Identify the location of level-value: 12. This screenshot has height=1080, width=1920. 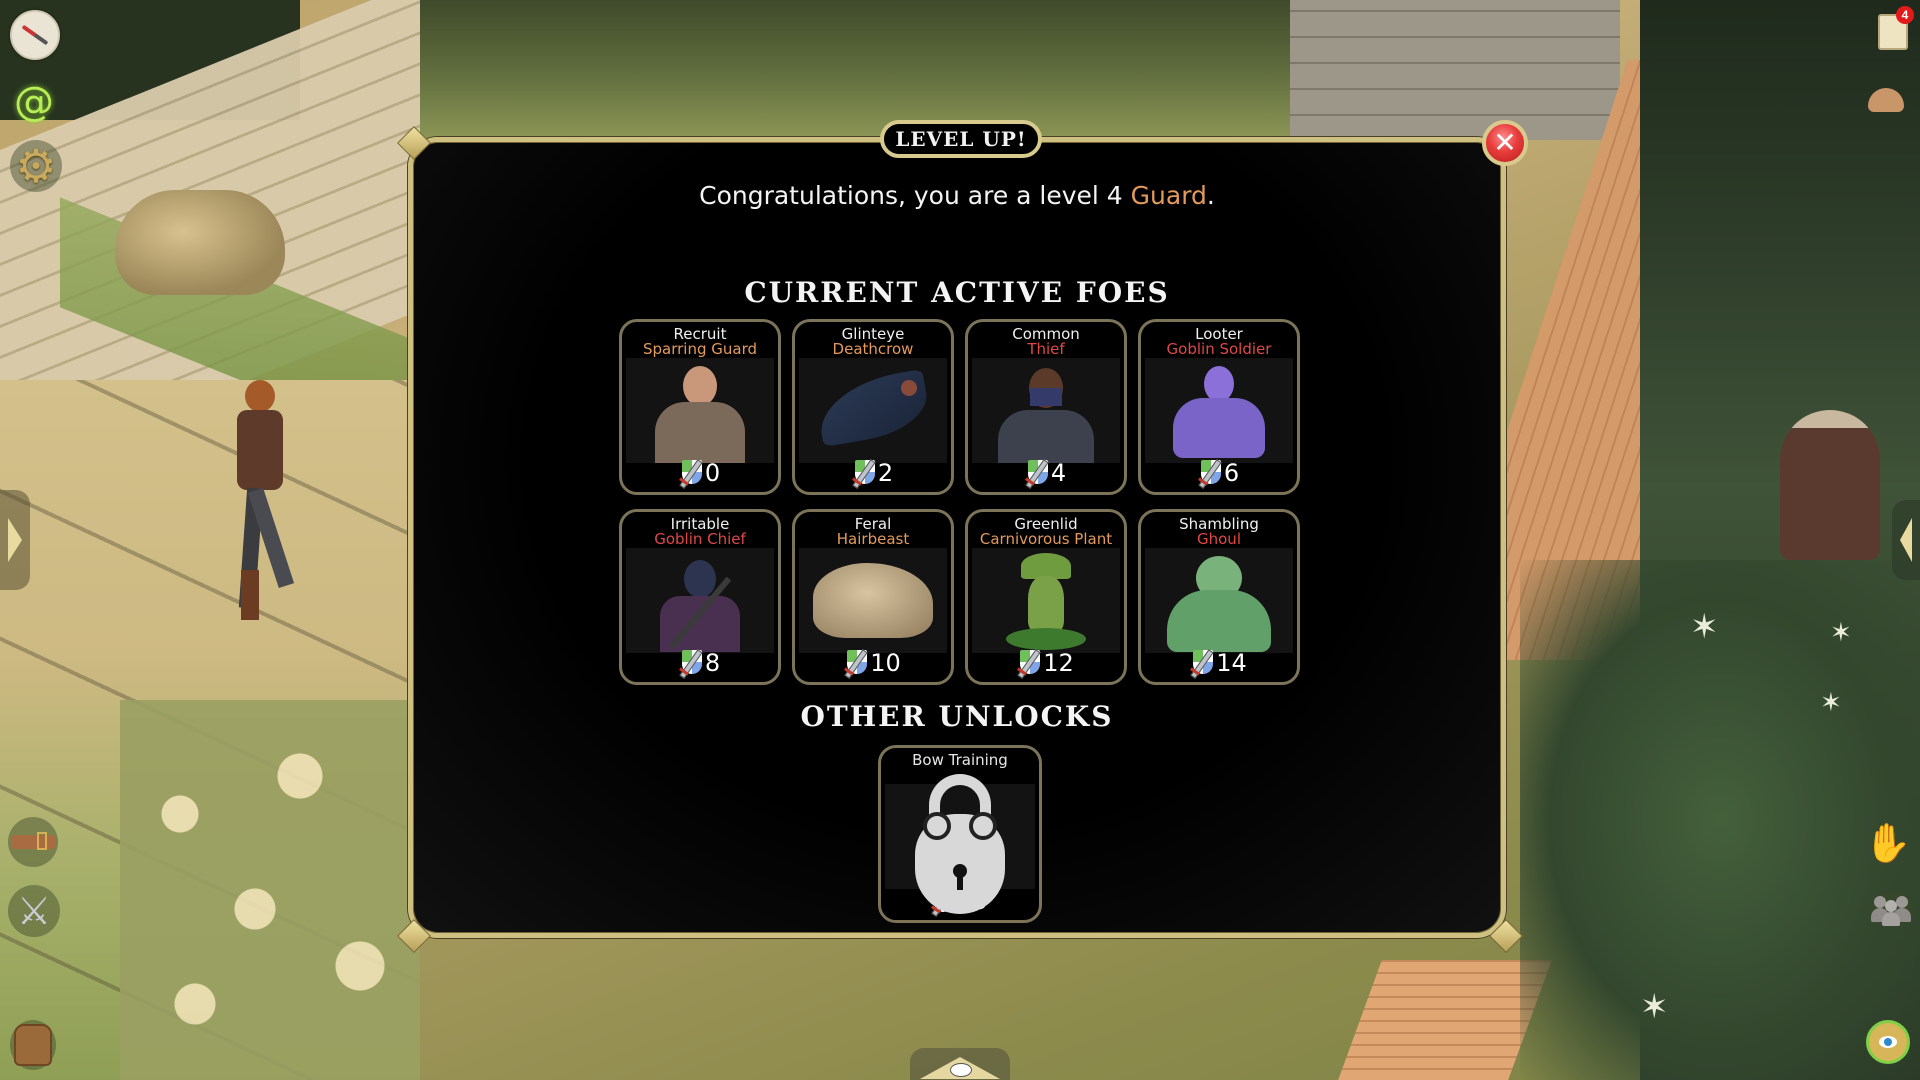
(1058, 663).